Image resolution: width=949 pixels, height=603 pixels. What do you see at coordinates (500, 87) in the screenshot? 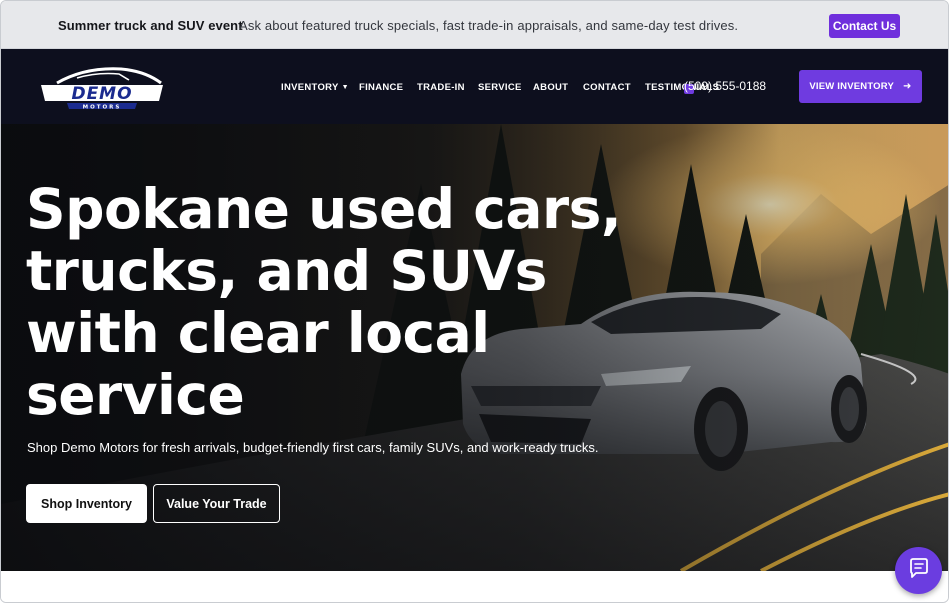
I see `nav-service: SERVICE` at bounding box center [500, 87].